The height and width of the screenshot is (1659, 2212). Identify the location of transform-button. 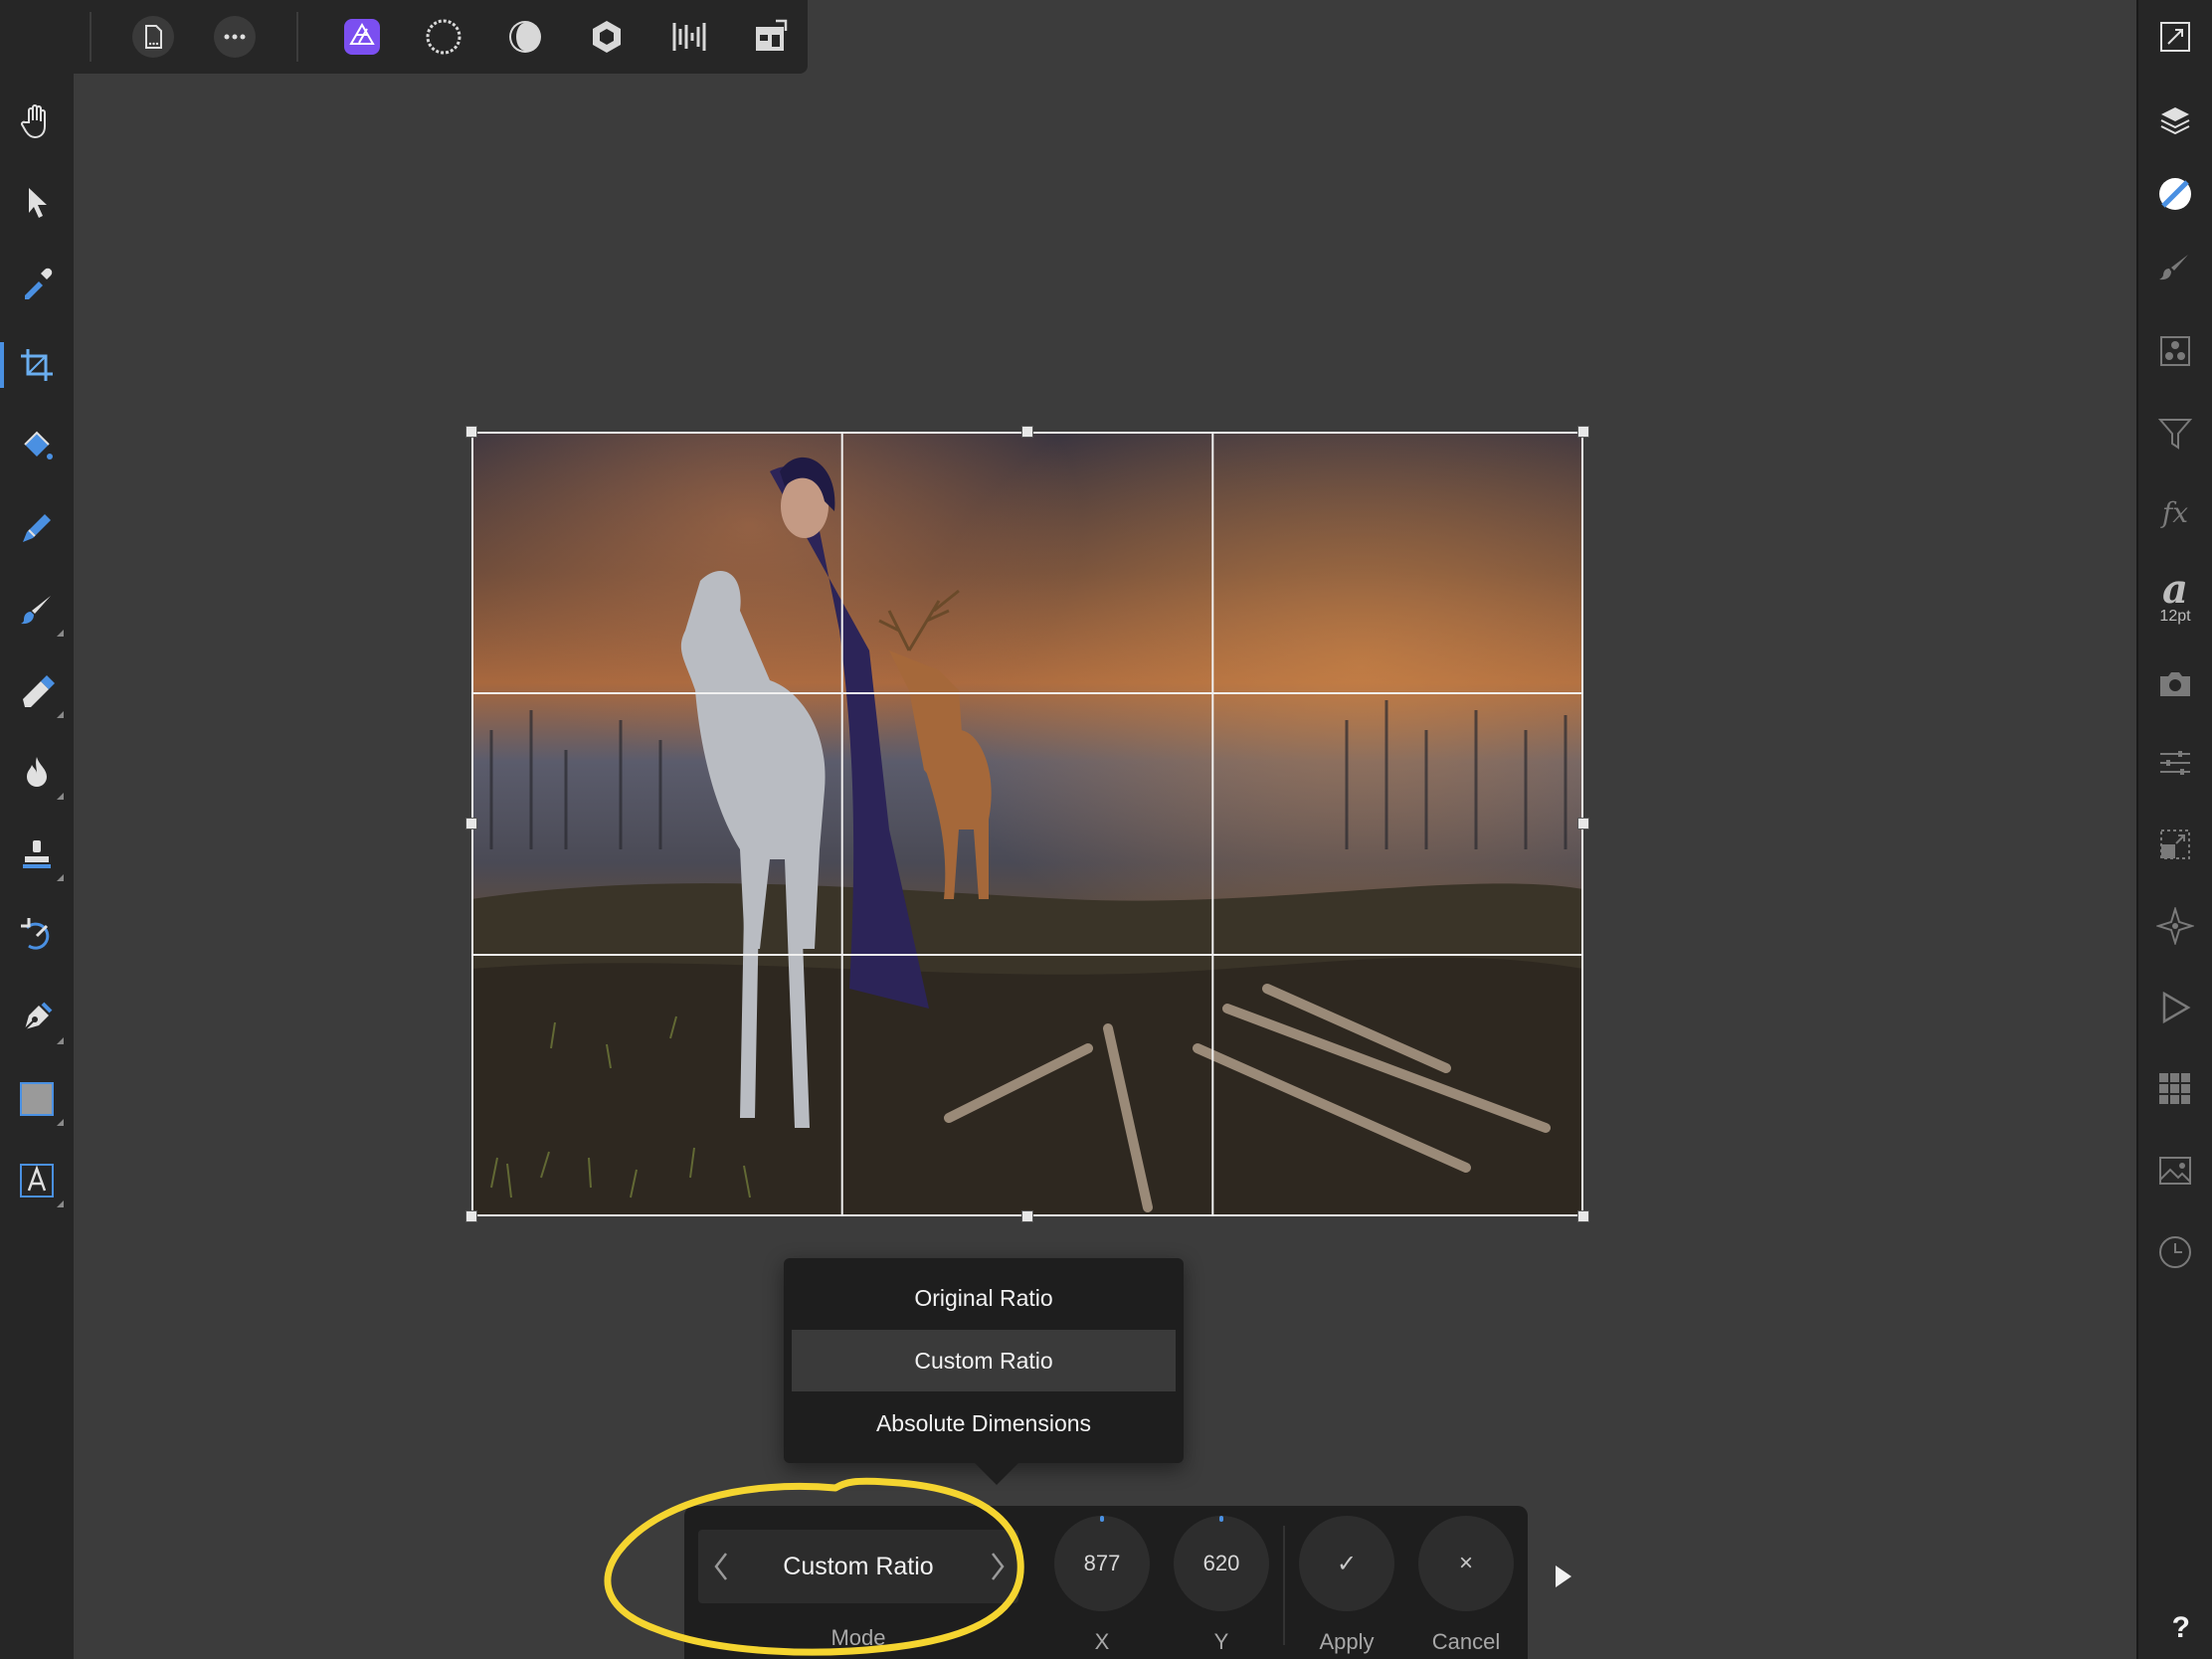
(2175, 844).